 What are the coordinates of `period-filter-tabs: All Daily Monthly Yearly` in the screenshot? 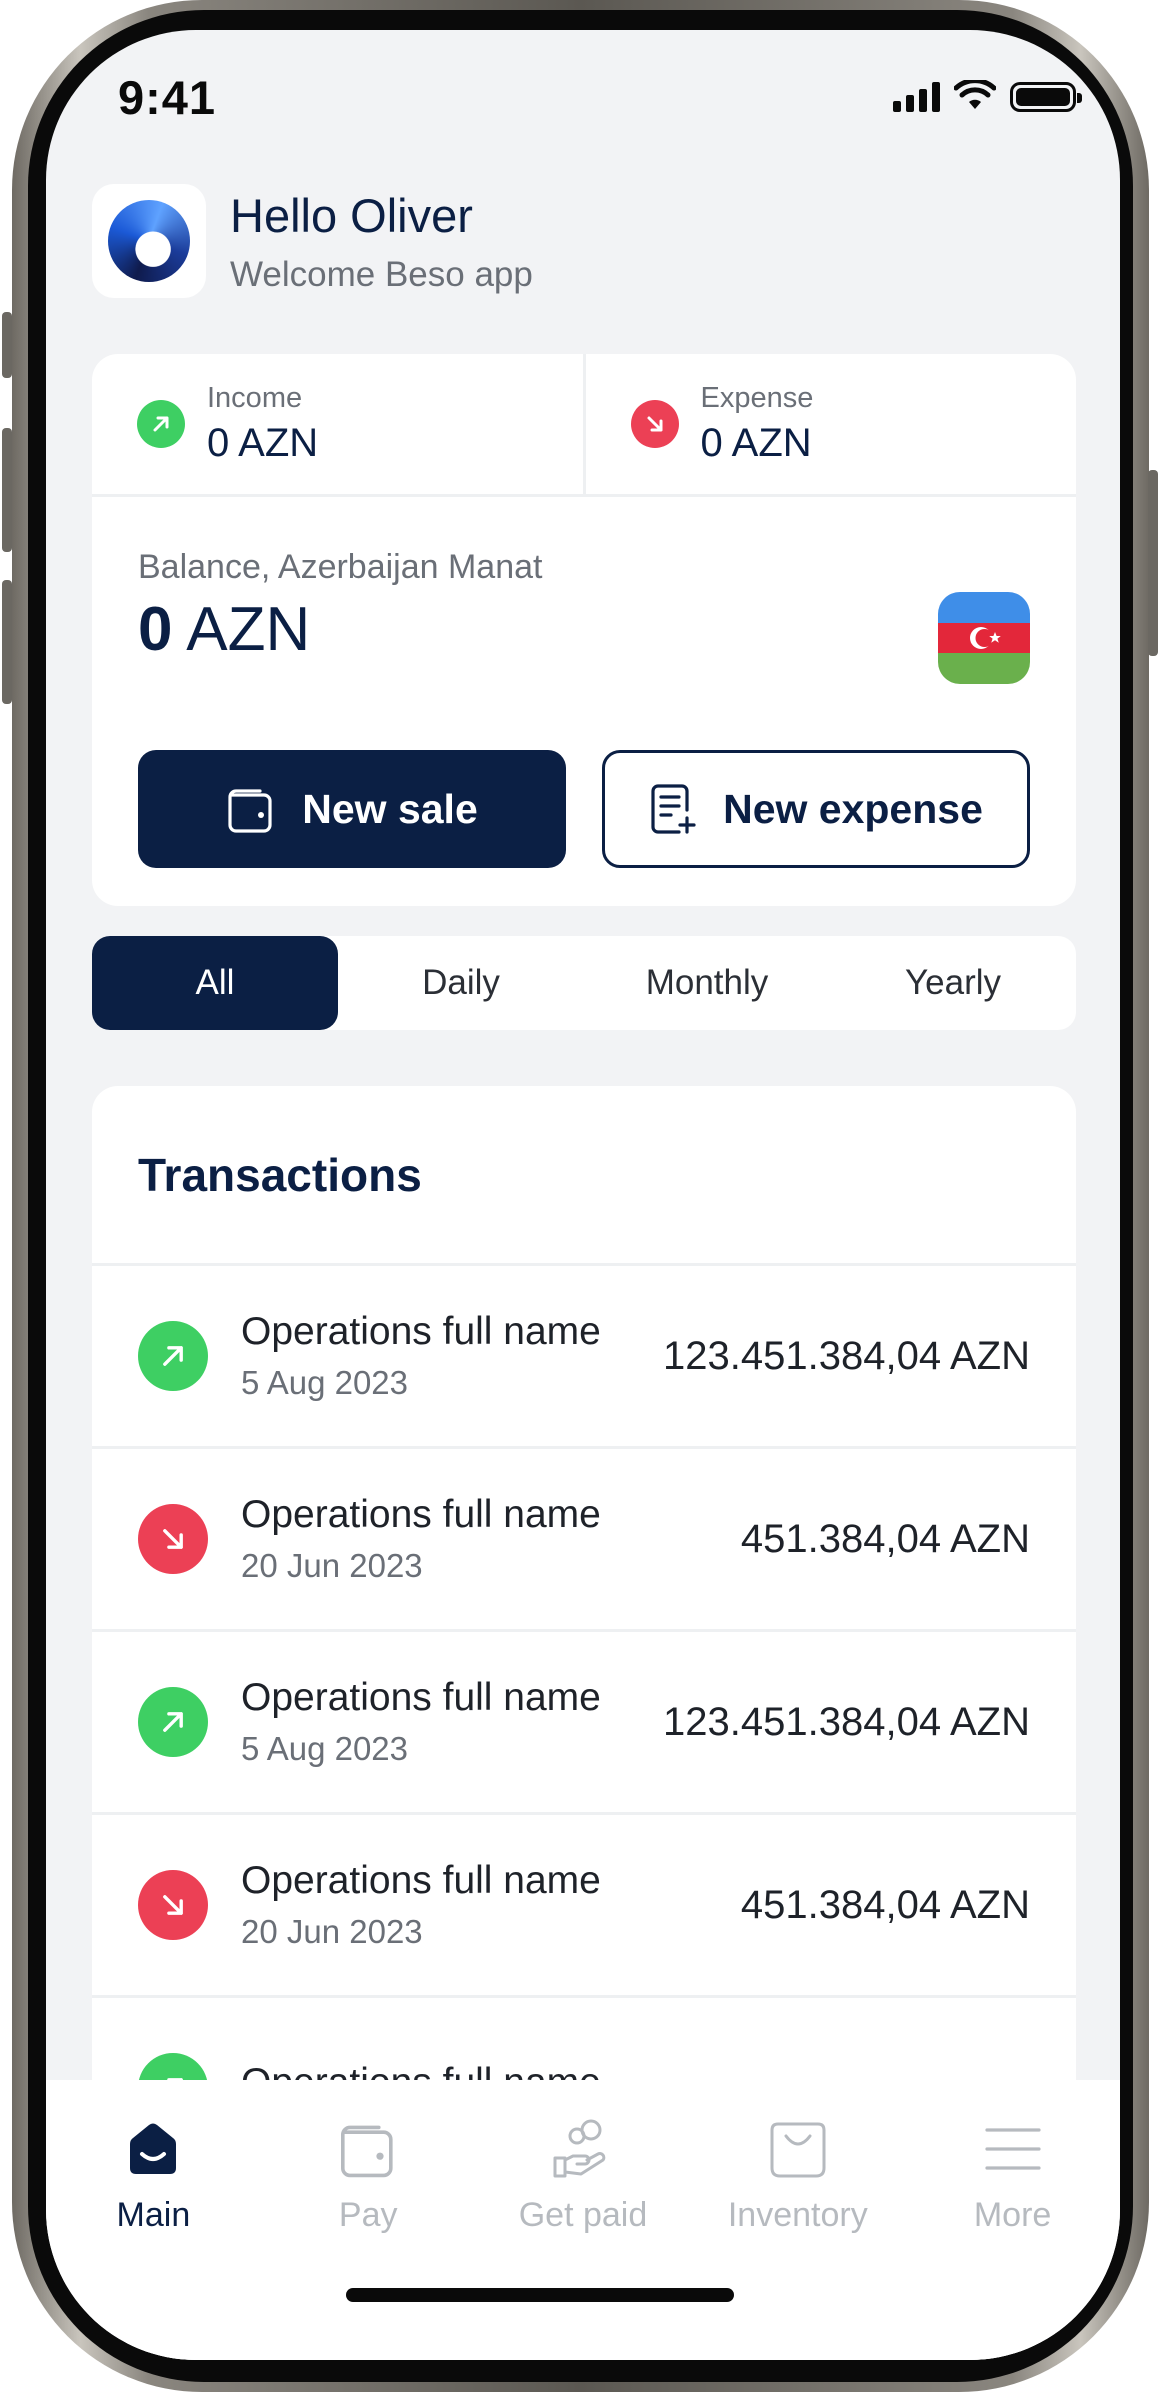 It's located at (584, 983).